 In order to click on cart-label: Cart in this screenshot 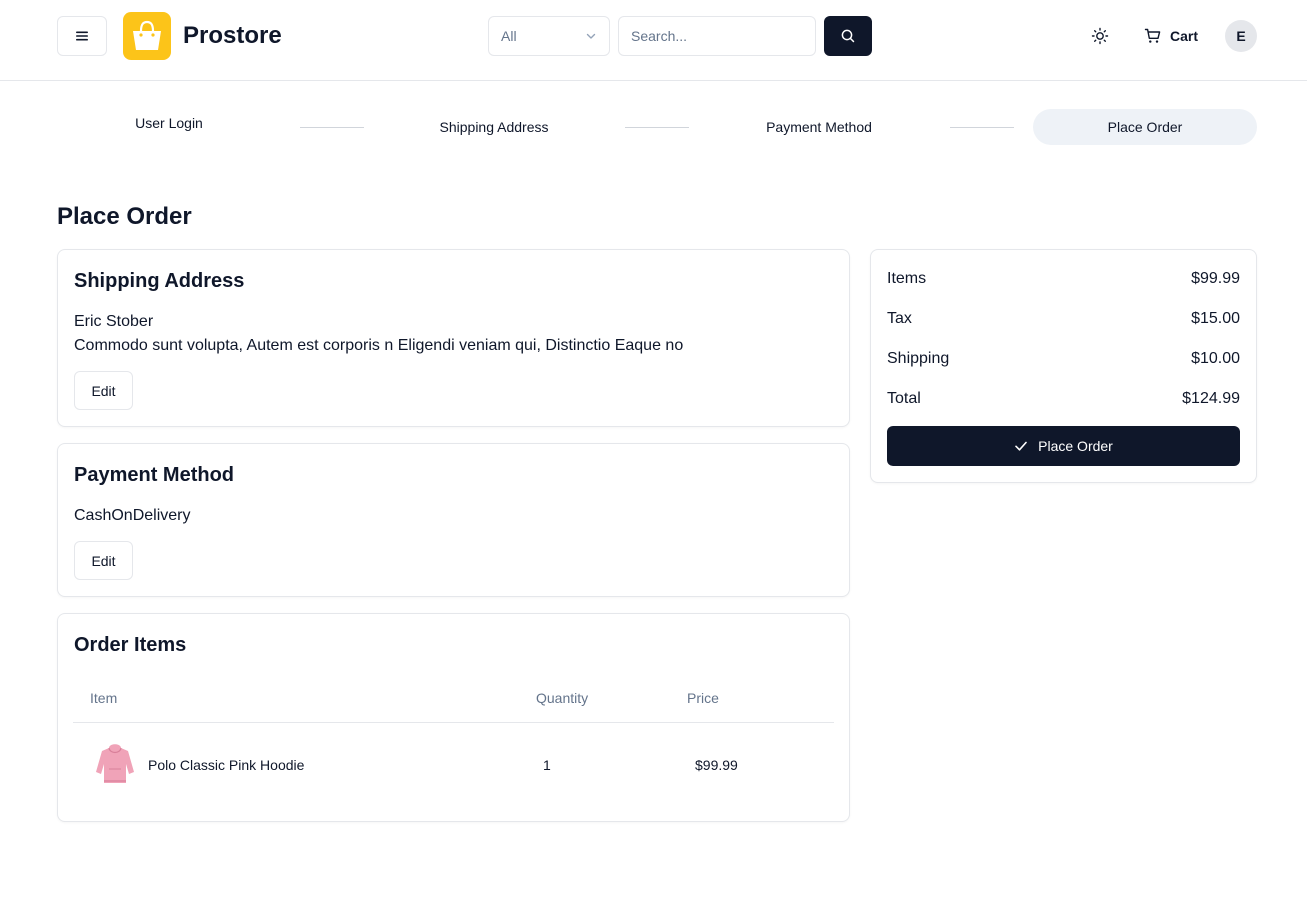, I will do `click(1184, 36)`.